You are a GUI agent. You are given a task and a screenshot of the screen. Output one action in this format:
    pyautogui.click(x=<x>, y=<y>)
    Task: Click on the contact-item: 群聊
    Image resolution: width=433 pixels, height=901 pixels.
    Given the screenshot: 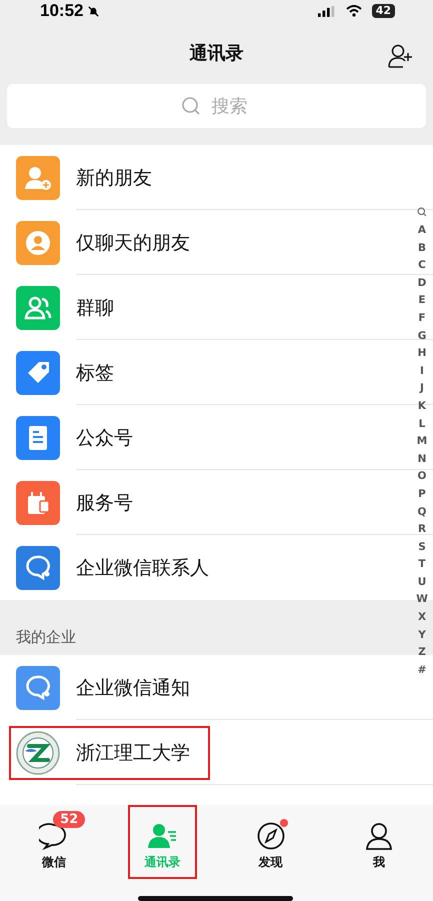 What is the action you would take?
    pyautogui.click(x=71, y=307)
    